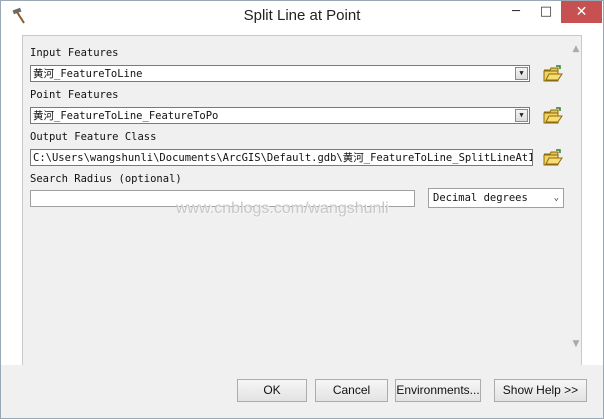  I want to click on maximize-button: □, so click(546, 12).